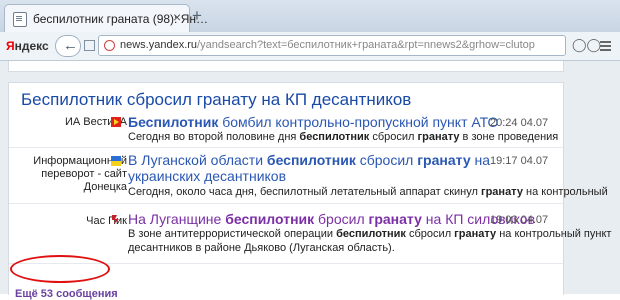  I want to click on back-button: ←, so click(68, 46).